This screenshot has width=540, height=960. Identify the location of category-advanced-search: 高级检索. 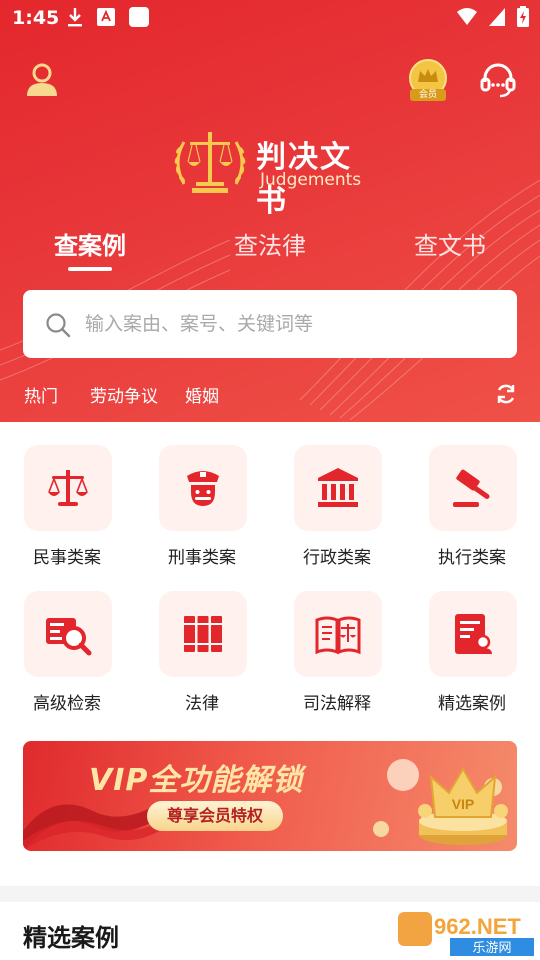
(67, 656).